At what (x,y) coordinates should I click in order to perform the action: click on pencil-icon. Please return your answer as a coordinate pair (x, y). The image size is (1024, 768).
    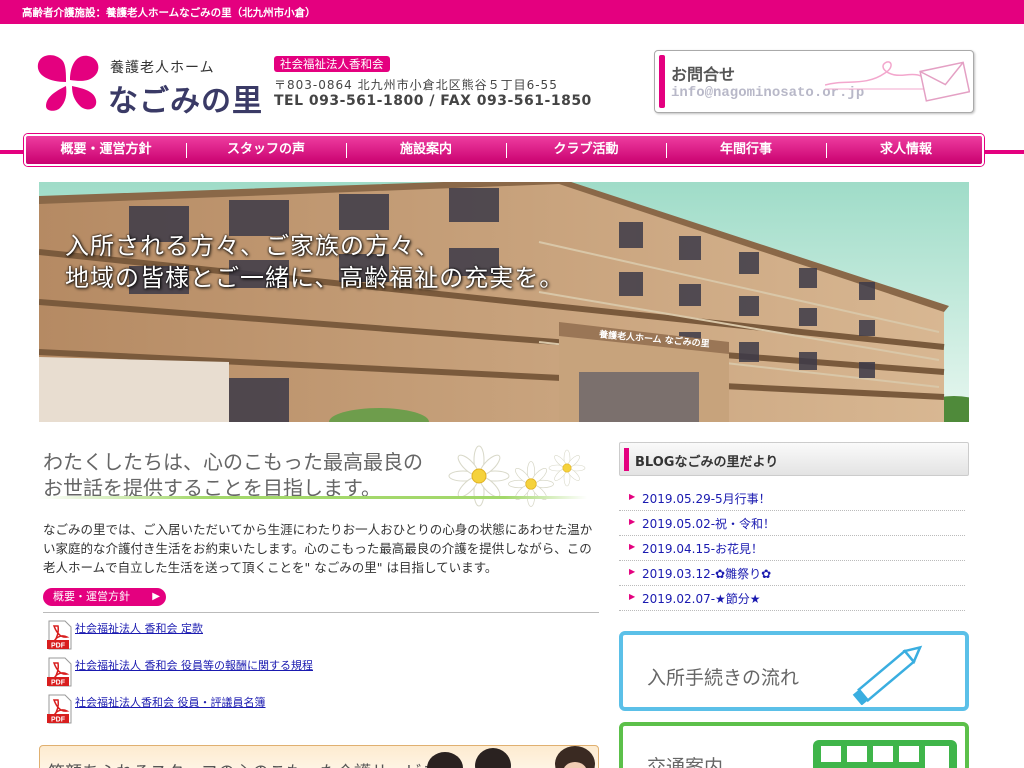
    Looking at the image, I should click on (887, 675).